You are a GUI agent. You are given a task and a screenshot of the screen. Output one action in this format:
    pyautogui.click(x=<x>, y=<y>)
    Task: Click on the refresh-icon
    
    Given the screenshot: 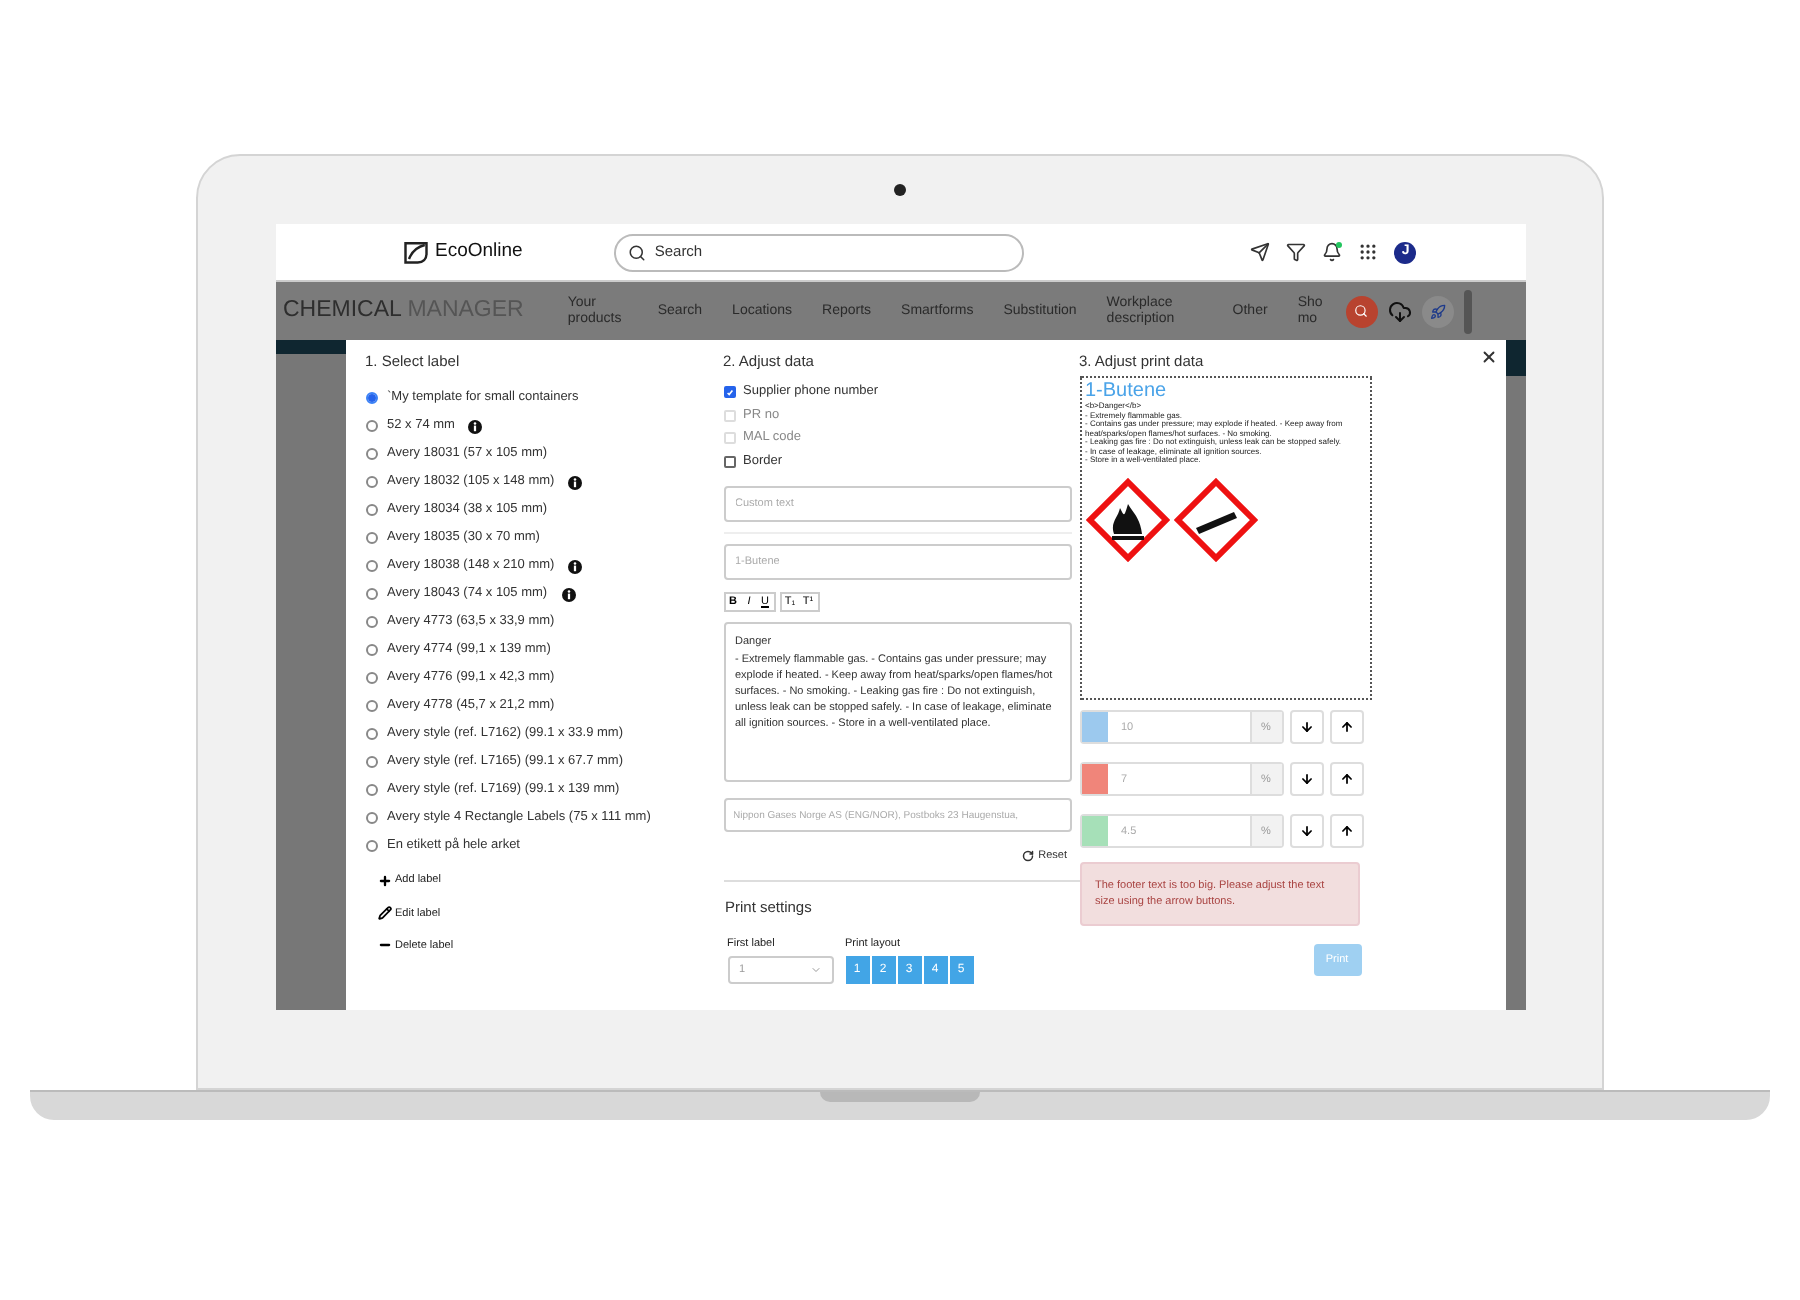 What is the action you would take?
    pyautogui.click(x=1028, y=856)
    